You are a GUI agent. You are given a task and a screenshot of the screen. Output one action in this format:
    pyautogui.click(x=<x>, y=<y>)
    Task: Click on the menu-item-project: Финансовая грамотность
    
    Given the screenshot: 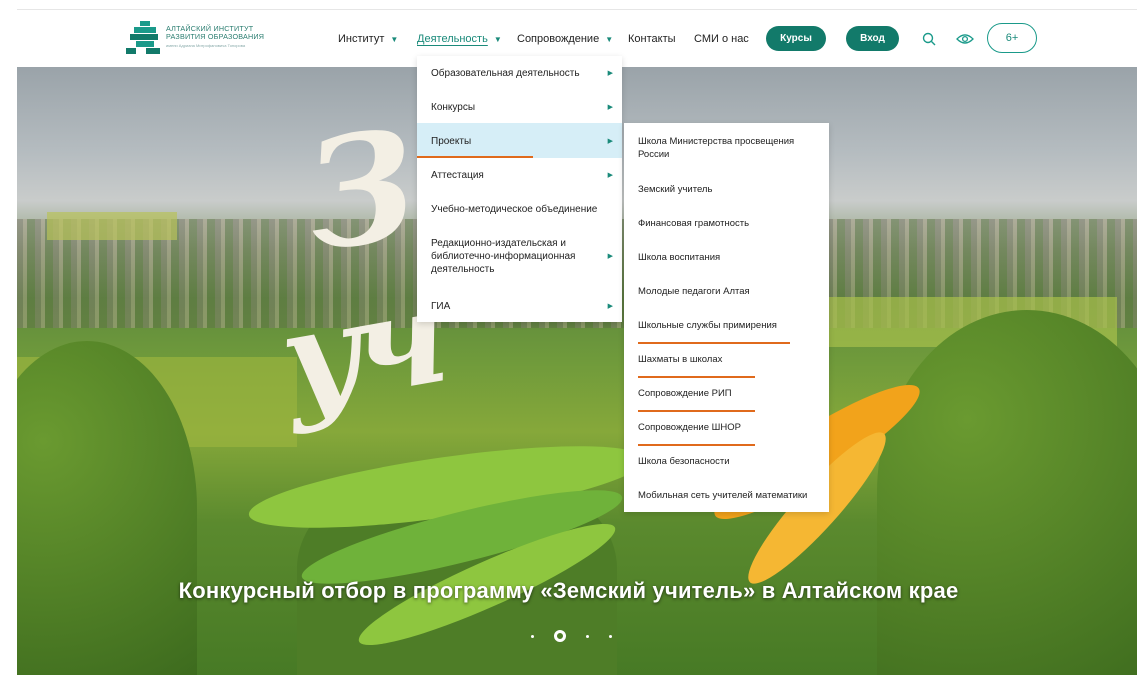 What is the action you would take?
    pyautogui.click(x=731, y=223)
    